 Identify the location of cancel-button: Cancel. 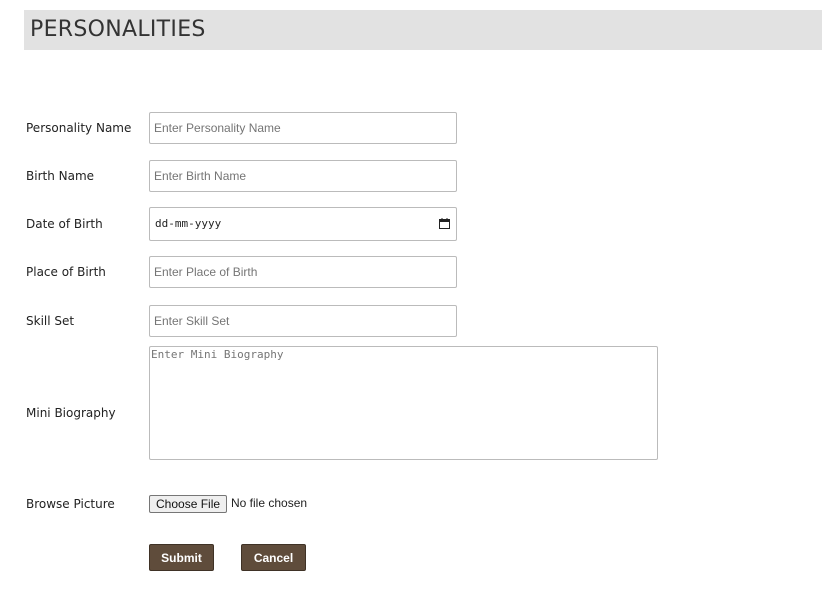
(273, 557).